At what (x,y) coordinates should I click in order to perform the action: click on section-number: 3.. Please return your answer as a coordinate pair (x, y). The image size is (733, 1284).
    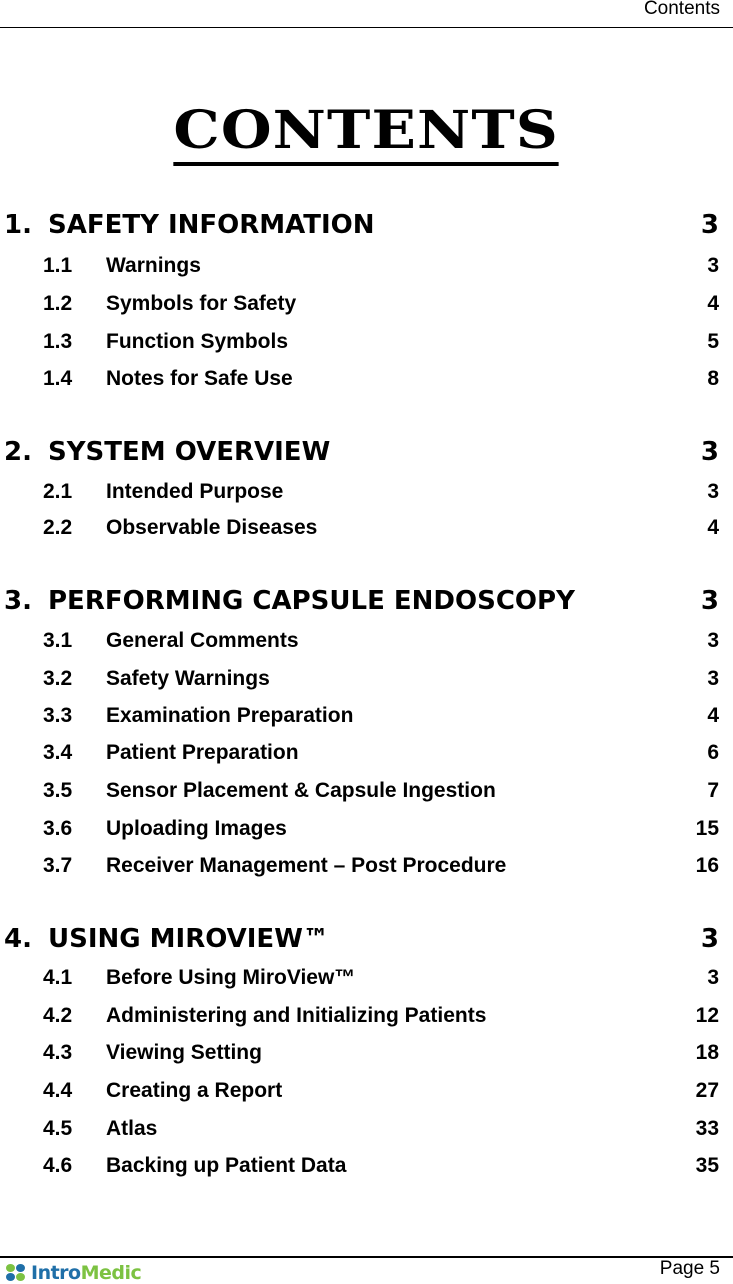
    Looking at the image, I should click on (18, 601).